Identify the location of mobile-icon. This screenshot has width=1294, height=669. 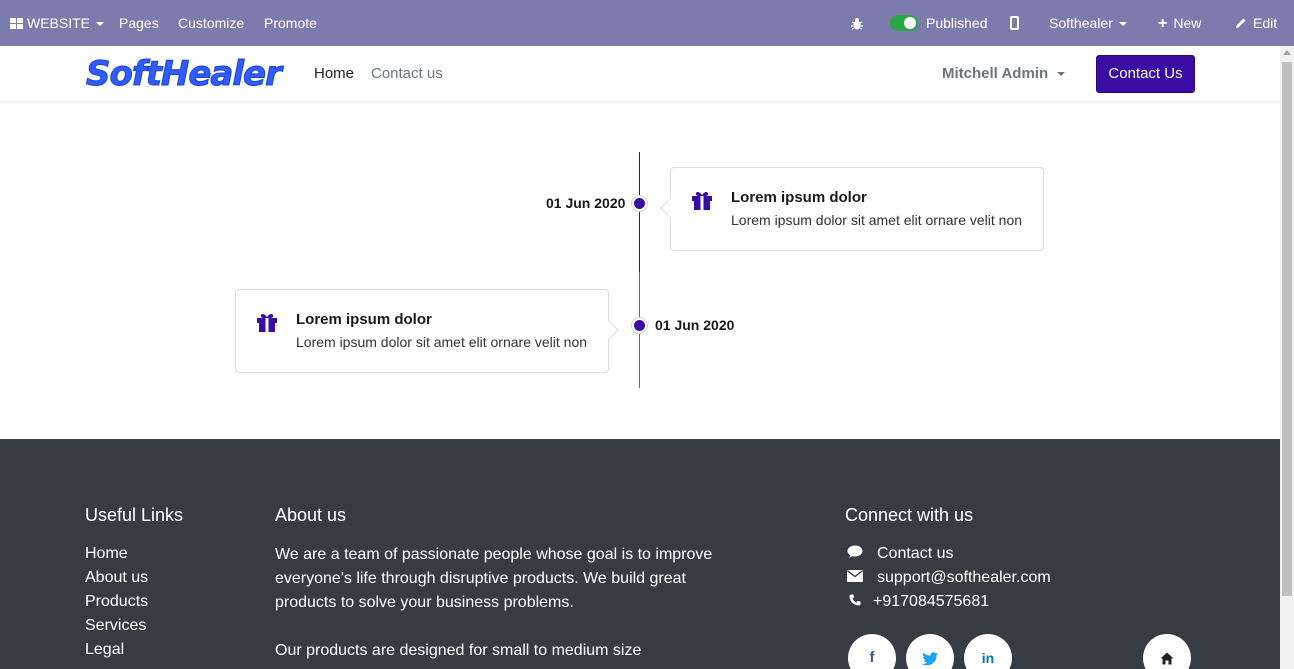
(1014, 23).